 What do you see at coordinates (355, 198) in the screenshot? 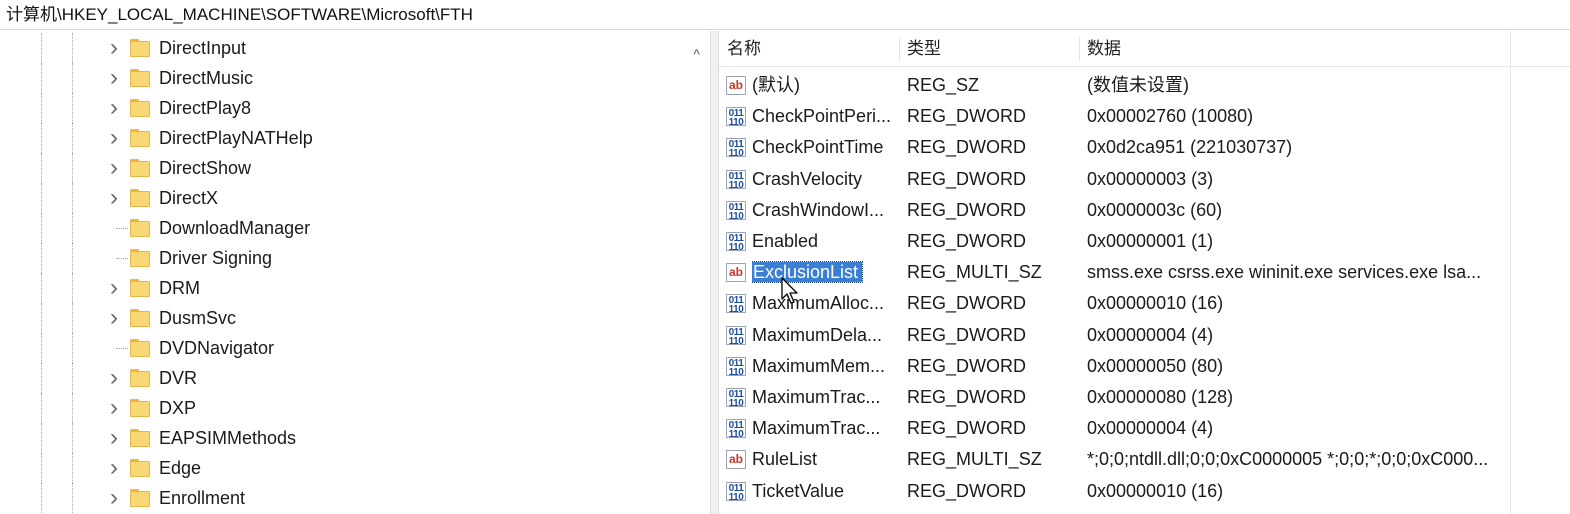
I see `tree-item: › DirectX` at bounding box center [355, 198].